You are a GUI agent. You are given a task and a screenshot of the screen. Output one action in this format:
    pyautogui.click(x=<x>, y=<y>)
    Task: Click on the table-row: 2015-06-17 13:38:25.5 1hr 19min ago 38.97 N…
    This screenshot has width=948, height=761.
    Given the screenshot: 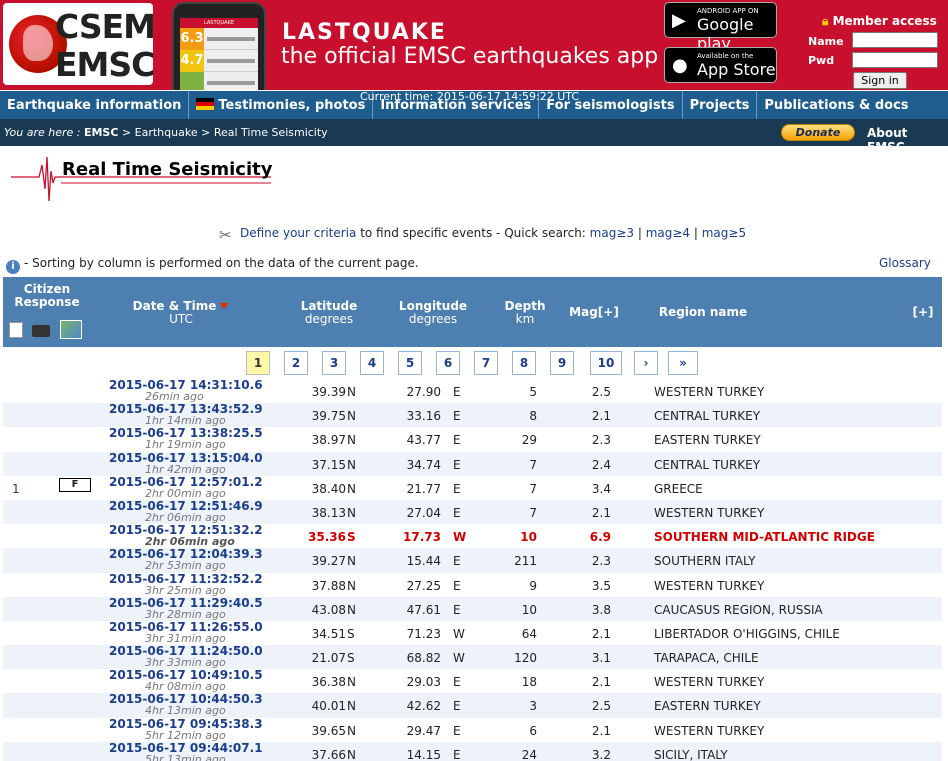 What is the action you would take?
    pyautogui.click(x=472, y=438)
    